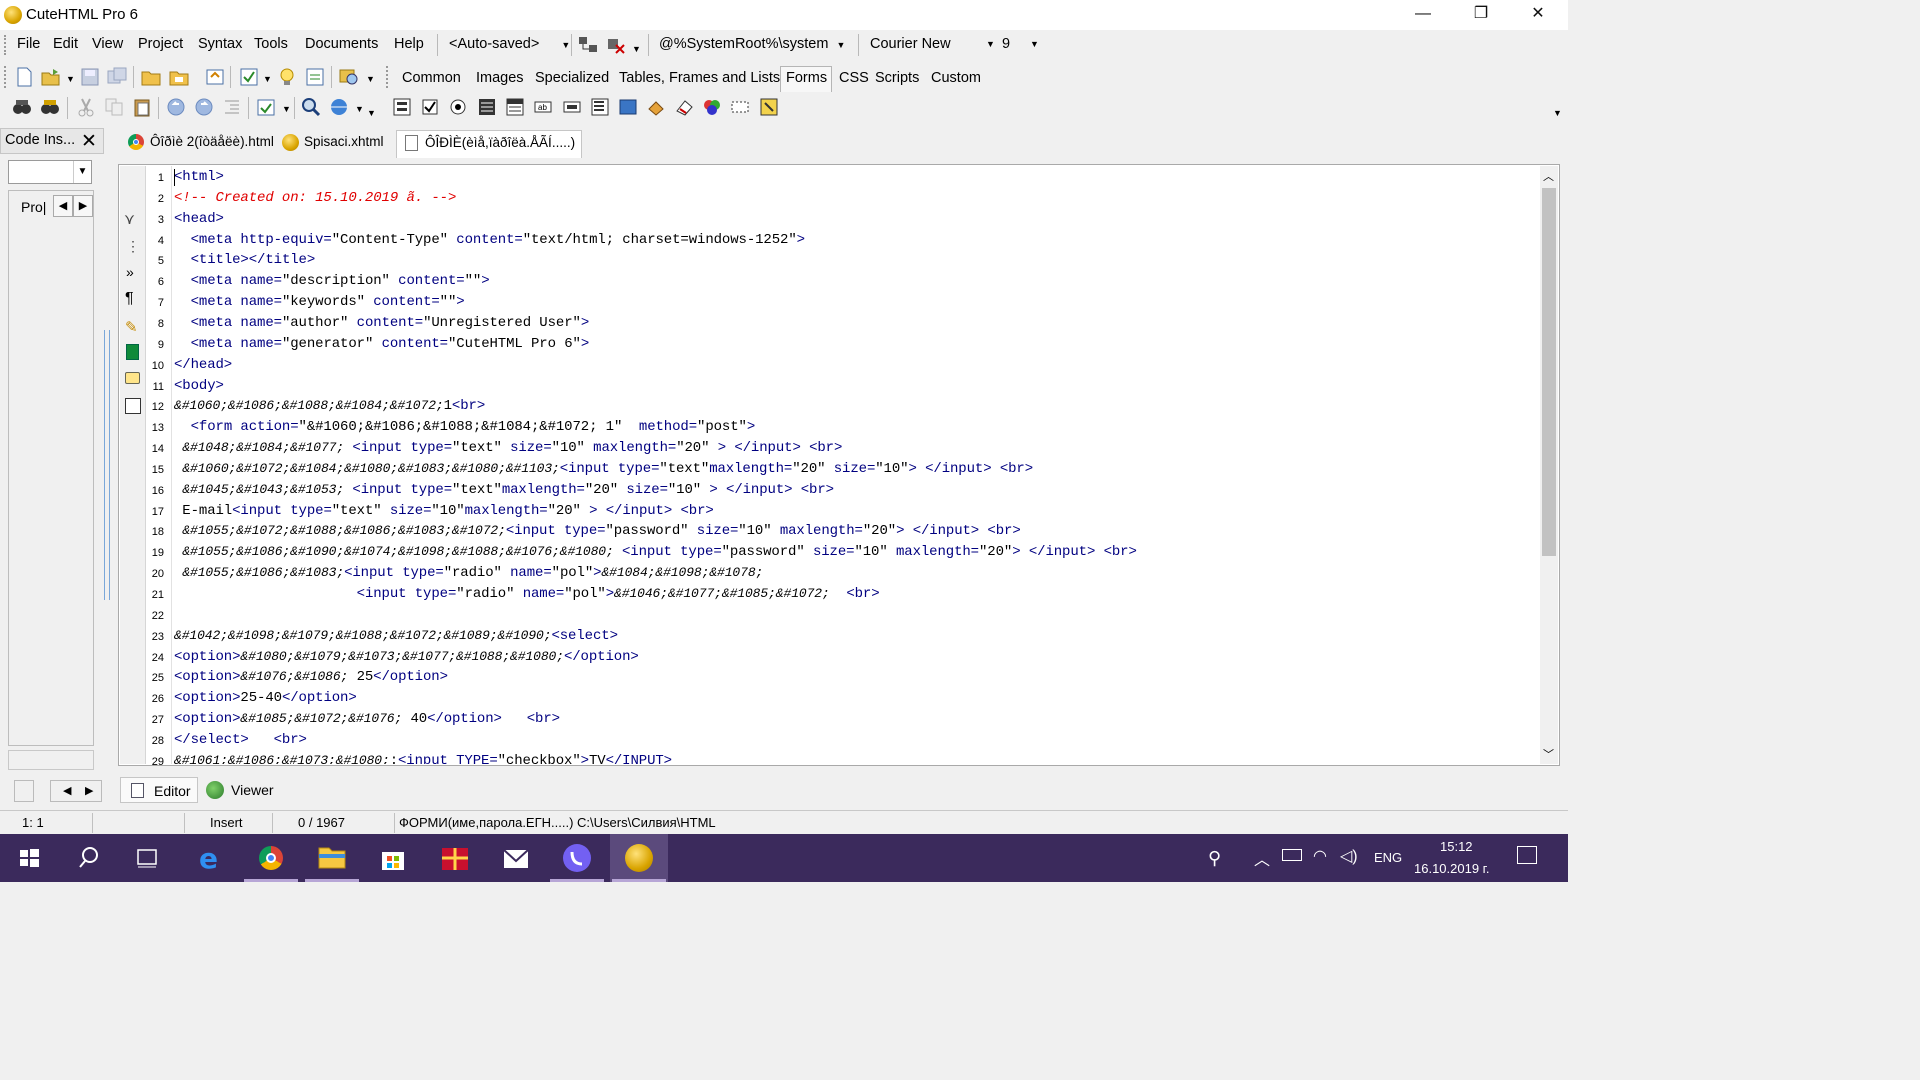 The image size is (1920, 1080). What do you see at coordinates (339, 107) in the screenshot?
I see `browser-preview-icon` at bounding box center [339, 107].